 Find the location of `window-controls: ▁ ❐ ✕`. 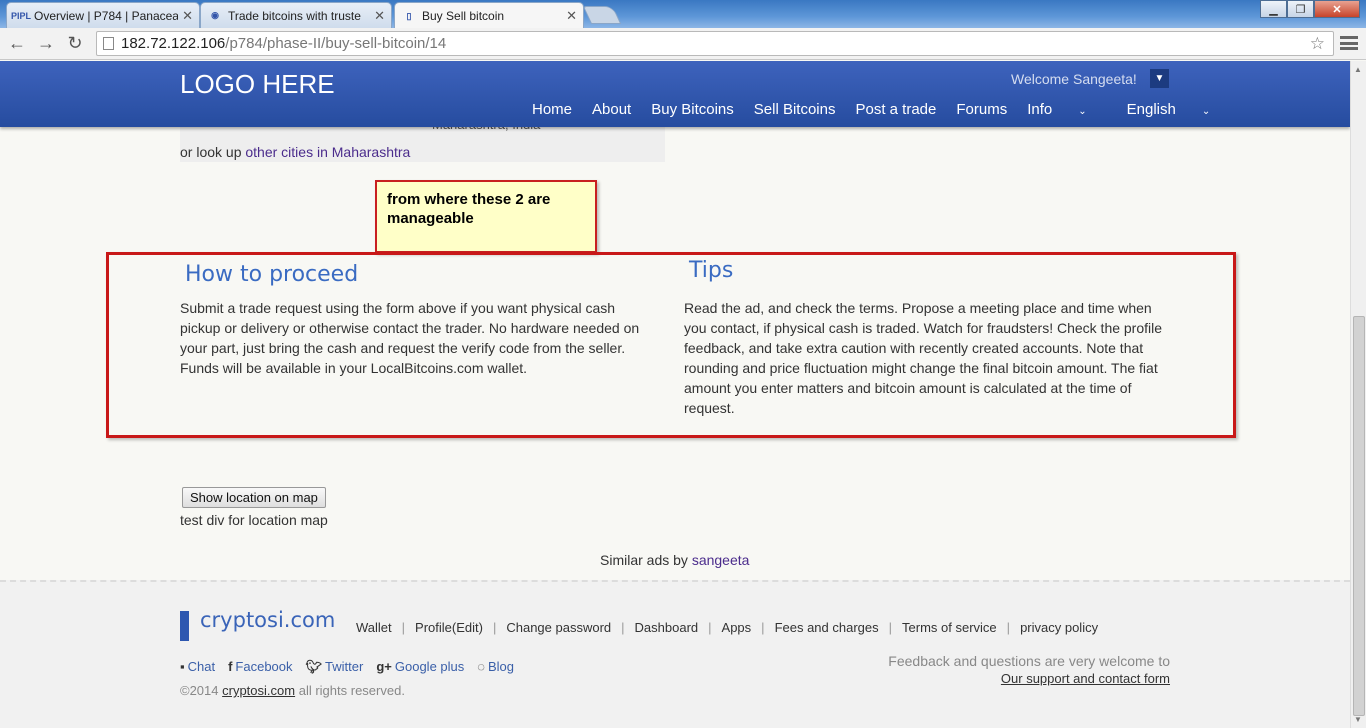

window-controls: ▁ ❐ ✕ is located at coordinates (1310, 9).